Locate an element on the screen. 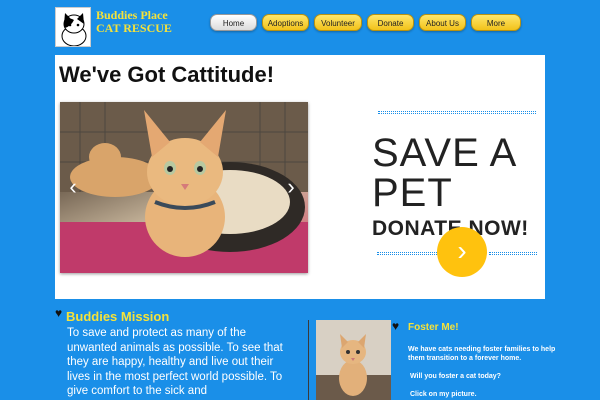 The width and height of the screenshot is (600, 400). nav-about-us: About Us is located at coordinates (442, 22).